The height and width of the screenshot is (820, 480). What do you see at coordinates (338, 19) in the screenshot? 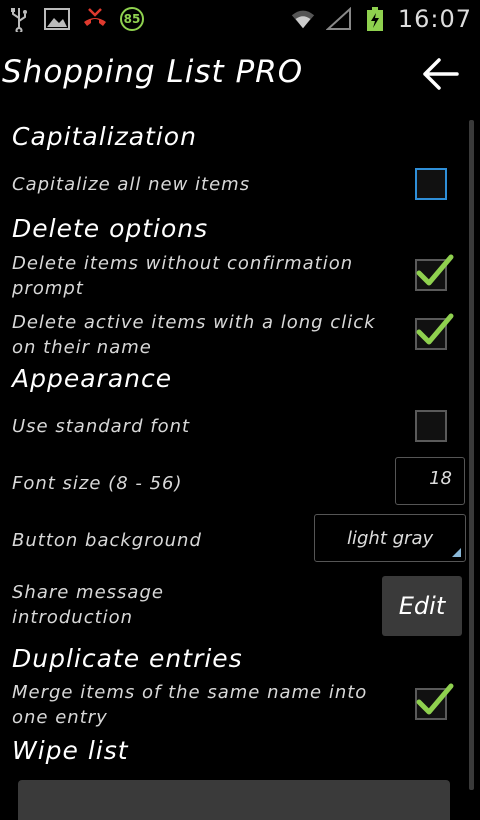
I see `signal-icon` at bounding box center [338, 19].